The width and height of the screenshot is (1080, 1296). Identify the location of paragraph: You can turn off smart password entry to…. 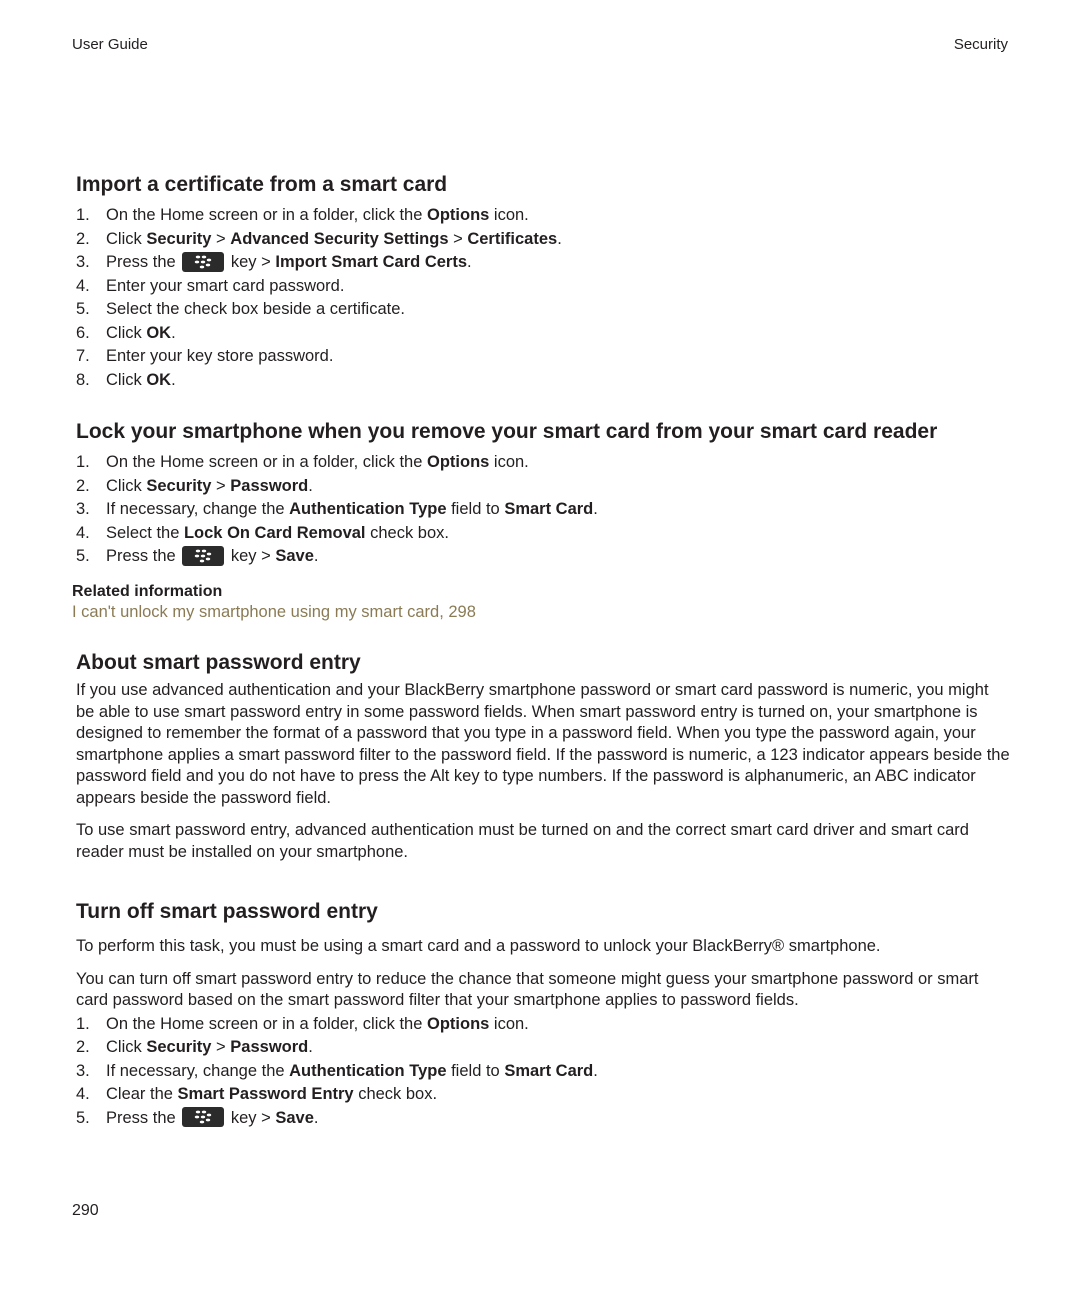
(527, 989).